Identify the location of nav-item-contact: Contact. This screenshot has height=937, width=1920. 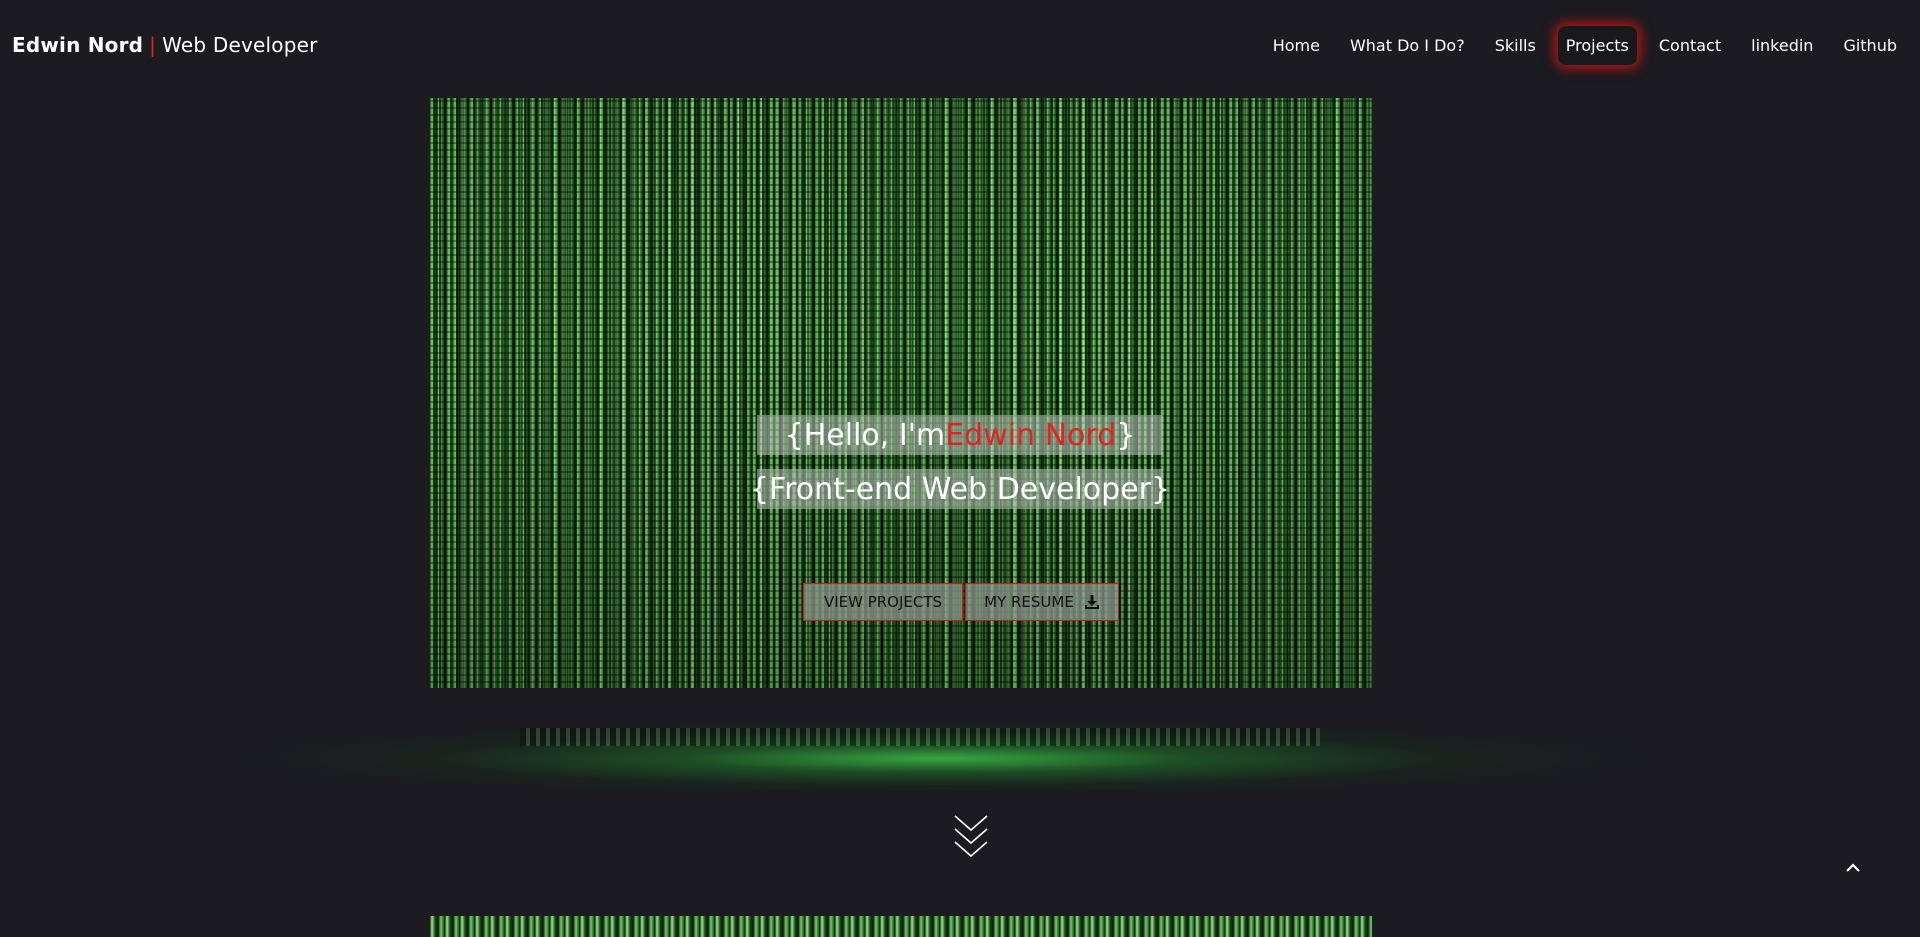
(1690, 45).